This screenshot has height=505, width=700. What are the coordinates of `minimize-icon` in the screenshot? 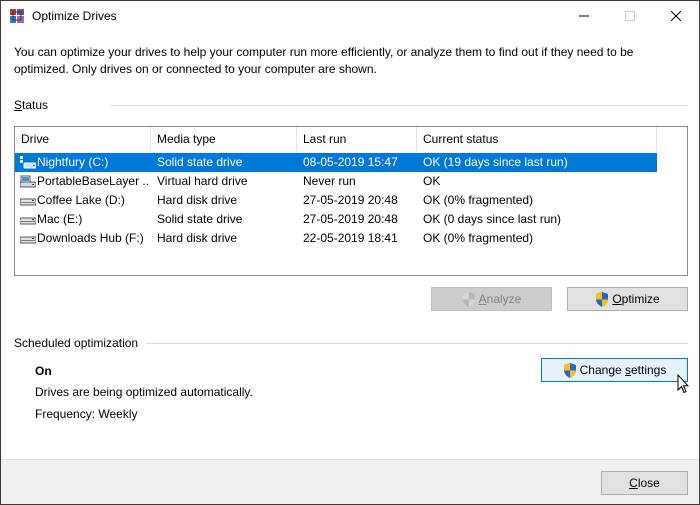 It's located at (584, 16).